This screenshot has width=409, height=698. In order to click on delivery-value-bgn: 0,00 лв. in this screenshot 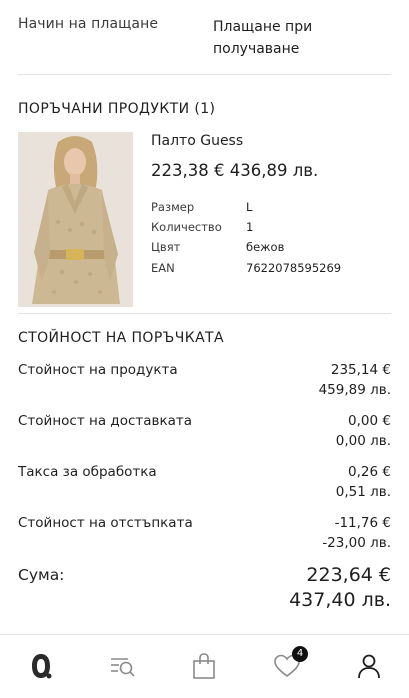, I will do `click(363, 441)`.